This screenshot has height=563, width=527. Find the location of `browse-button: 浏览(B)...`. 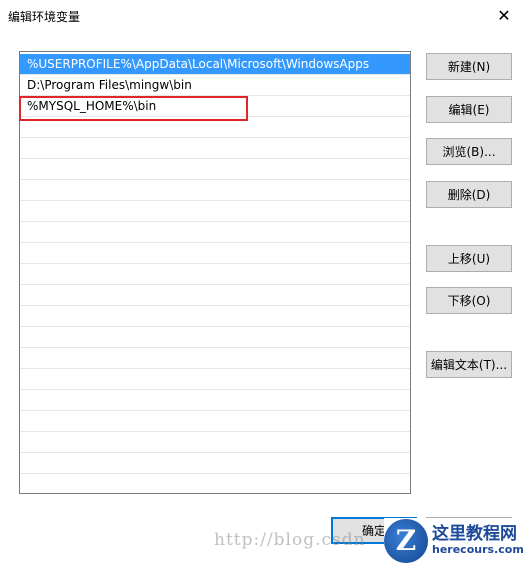

browse-button: 浏览(B)... is located at coordinates (469, 151).